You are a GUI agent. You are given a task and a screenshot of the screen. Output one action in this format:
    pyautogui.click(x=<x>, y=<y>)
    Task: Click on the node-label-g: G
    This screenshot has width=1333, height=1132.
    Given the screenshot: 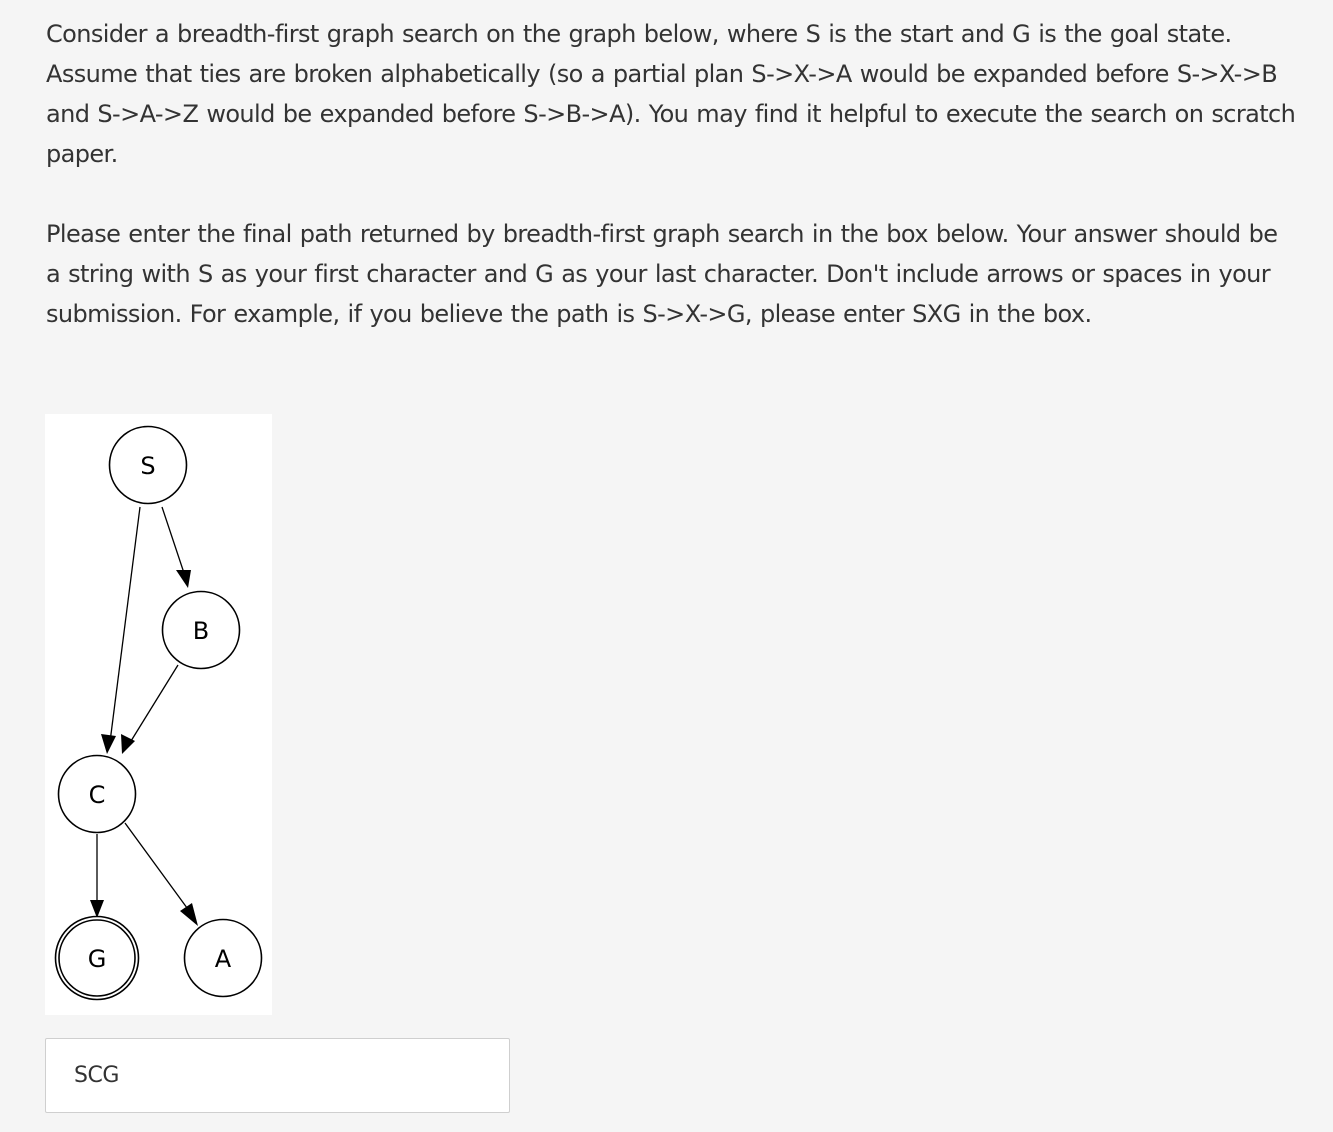 What is the action you would take?
    pyautogui.click(x=97, y=959)
    